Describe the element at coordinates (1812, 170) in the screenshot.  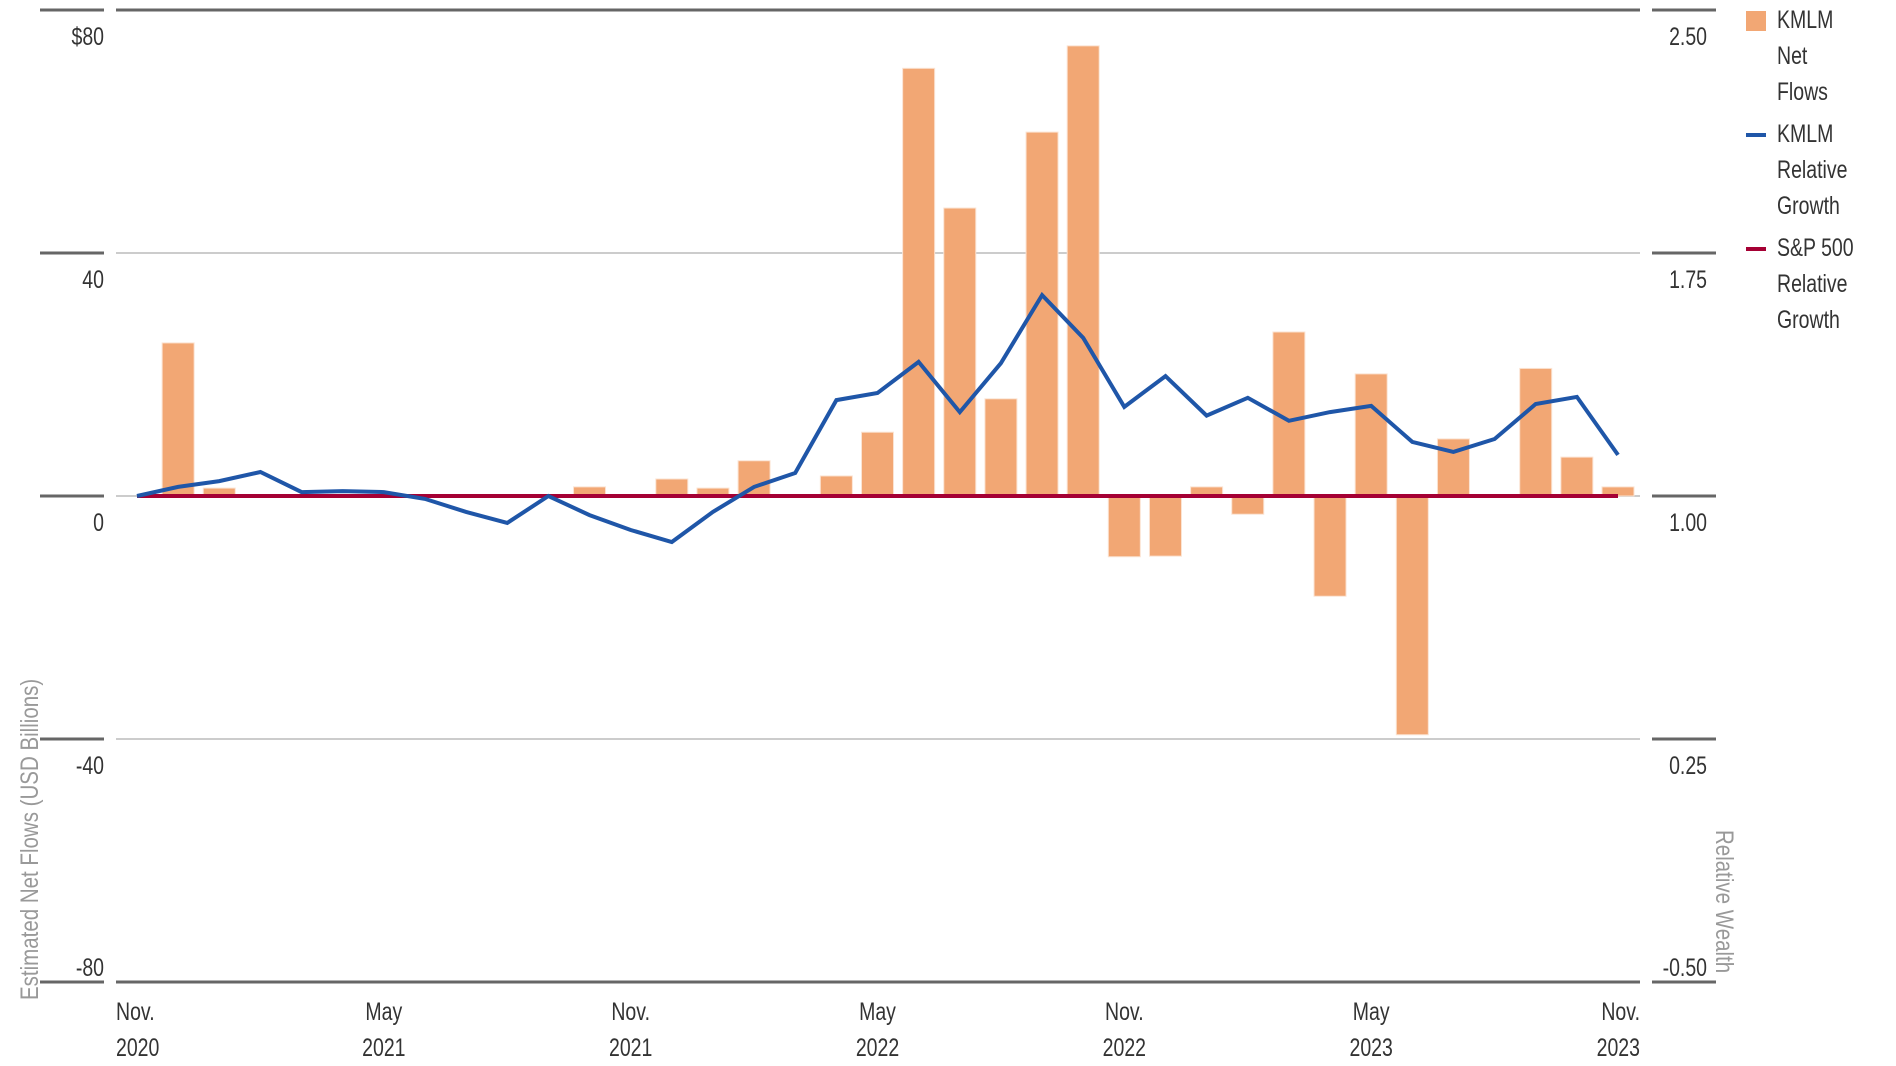
I see `legend-label: KMLM Relative Growth` at that location.